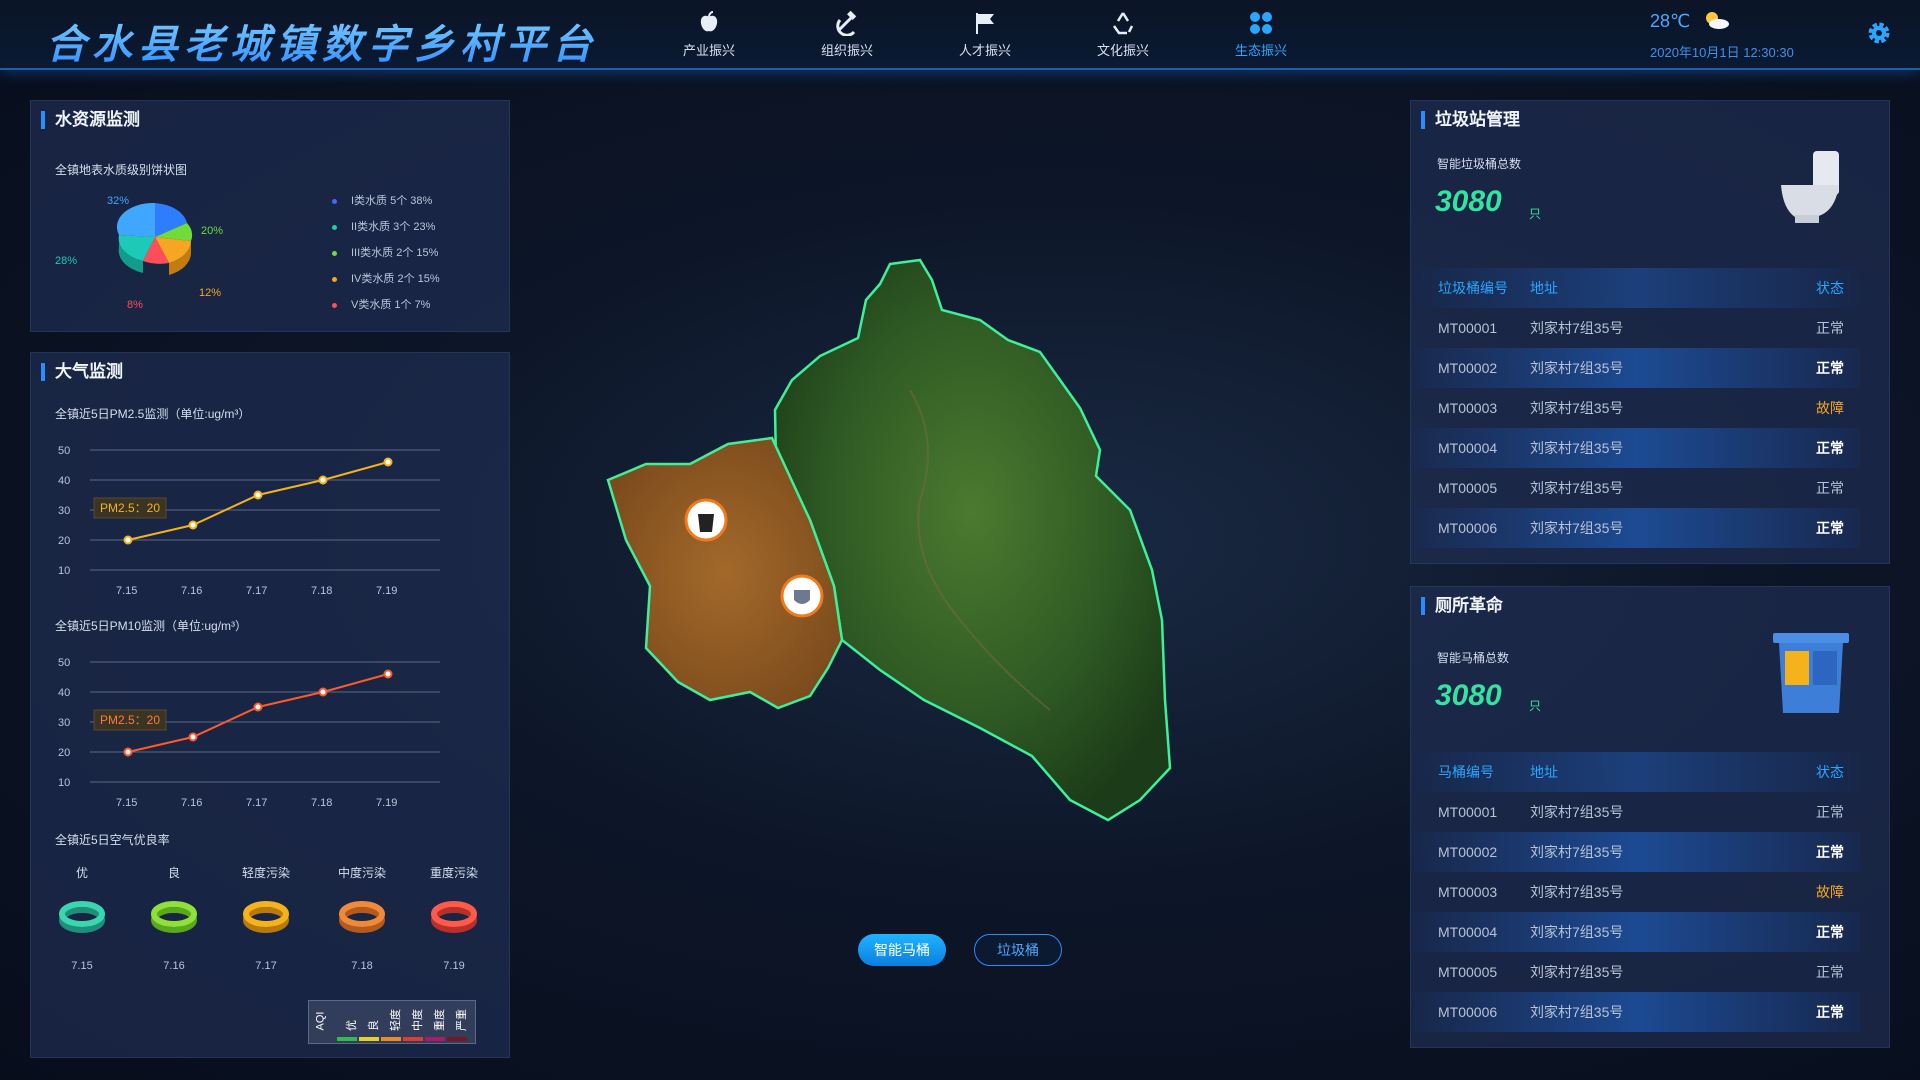 The height and width of the screenshot is (1080, 1920). What do you see at coordinates (1879, 35) in the screenshot?
I see `gear-icon` at bounding box center [1879, 35].